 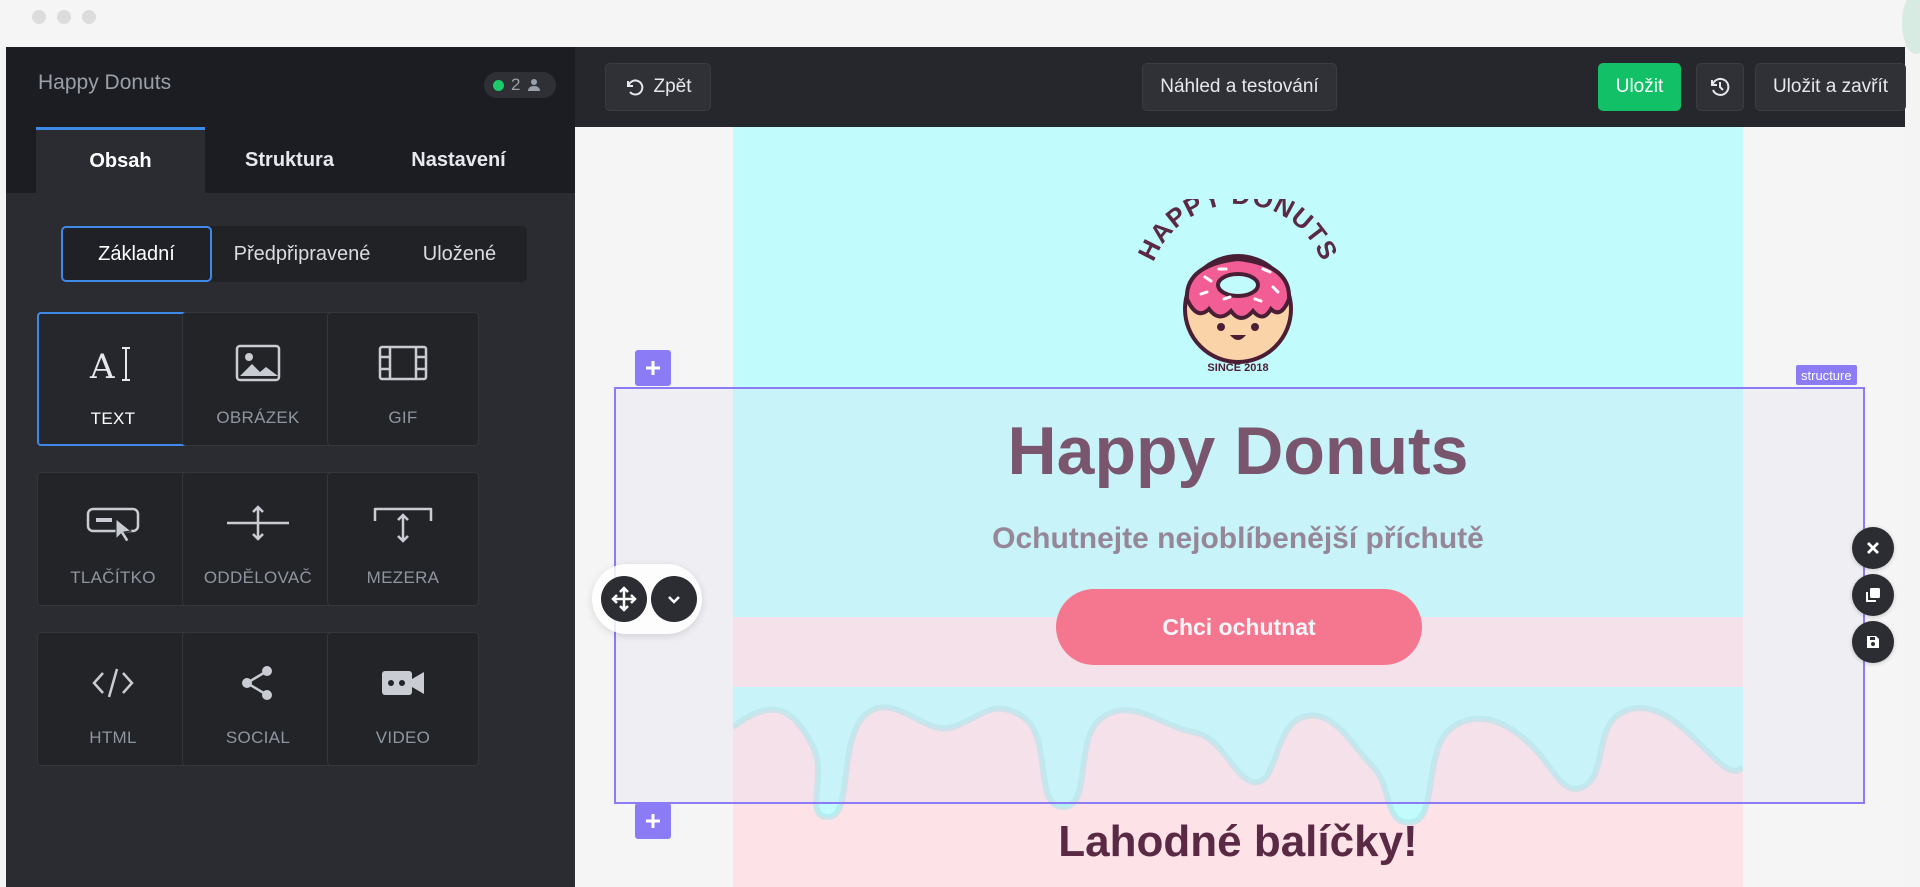 What do you see at coordinates (113, 737) in the screenshot?
I see `block-html-label: HTML` at bounding box center [113, 737].